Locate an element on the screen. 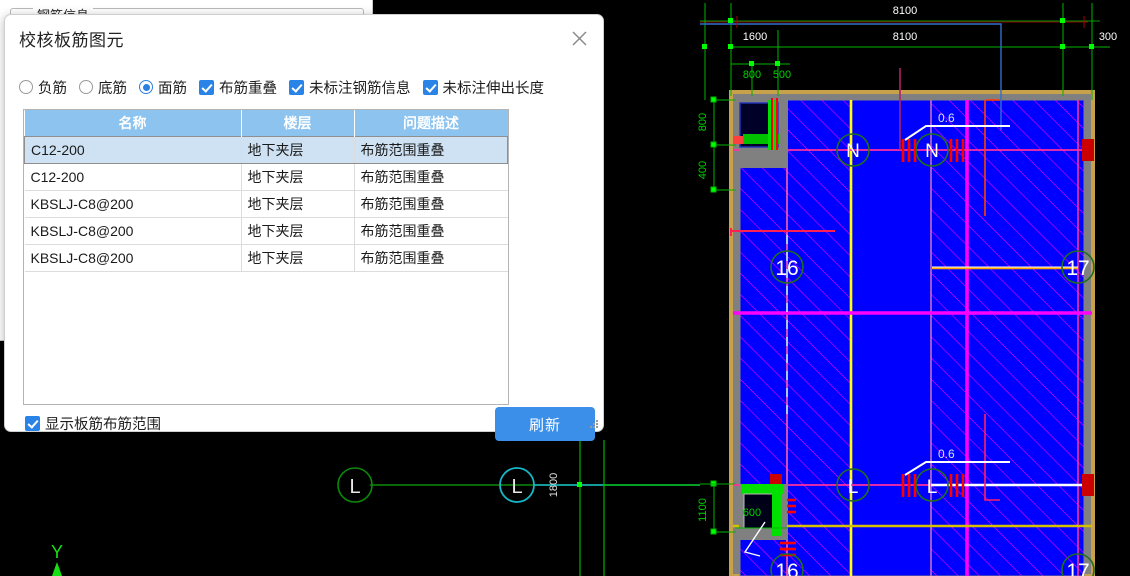 Image resolution: width=1130 pixels, height=576 pixels. checkbox-missing-rebar-info: 未标注钢筋信息 is located at coordinates (350, 87).